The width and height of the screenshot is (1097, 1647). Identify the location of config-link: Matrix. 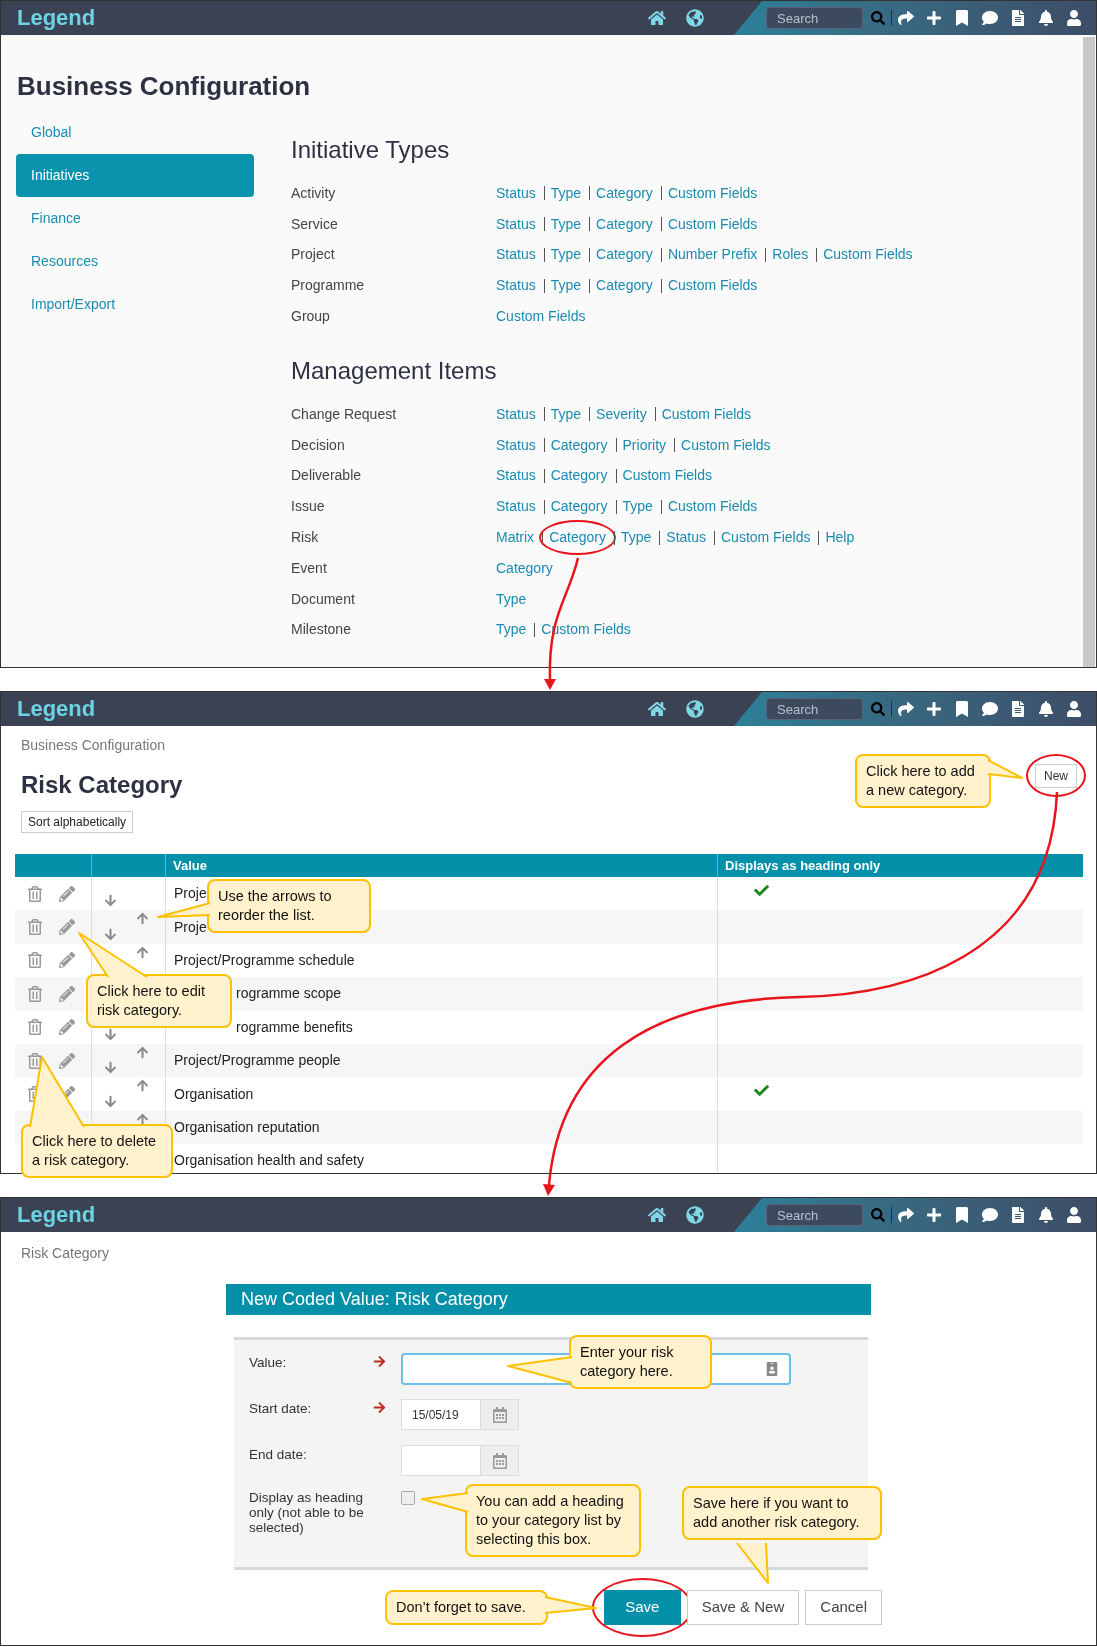
(515, 538).